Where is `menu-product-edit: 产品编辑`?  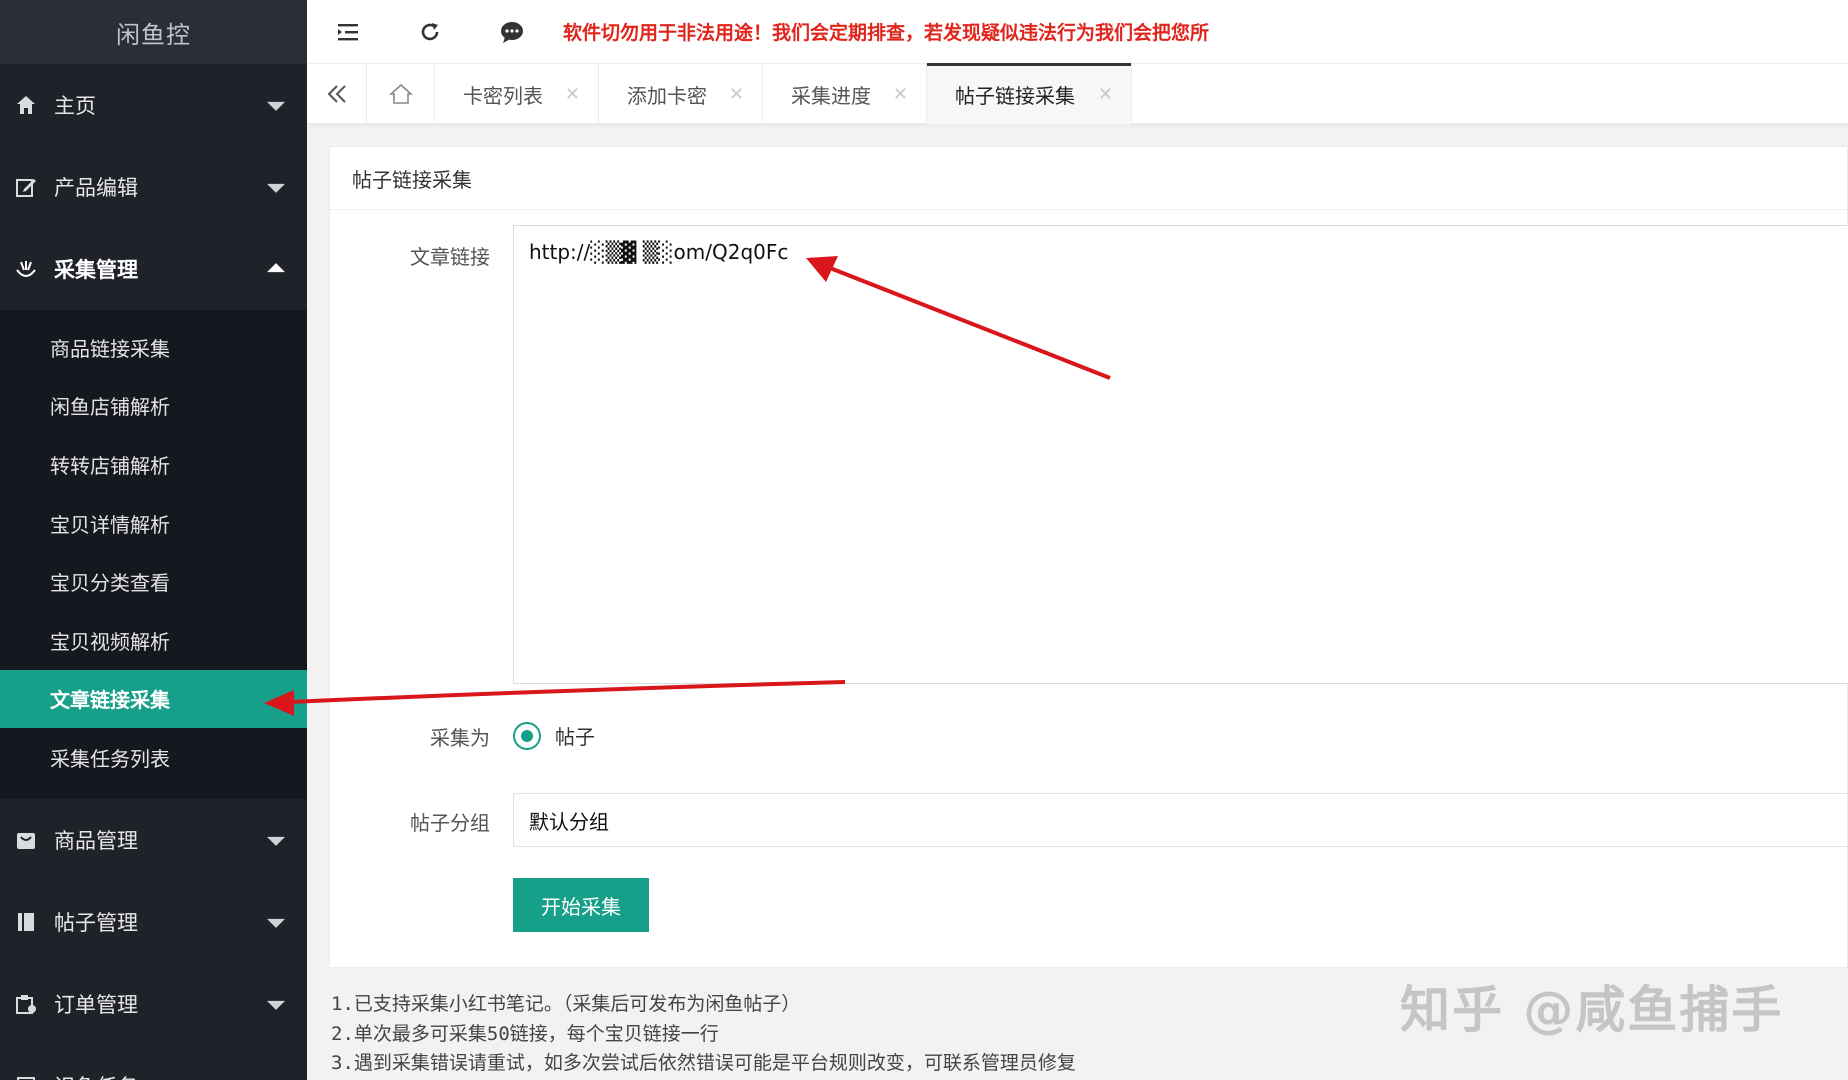
menu-product-edit: 产品编辑 is located at coordinates (153, 187).